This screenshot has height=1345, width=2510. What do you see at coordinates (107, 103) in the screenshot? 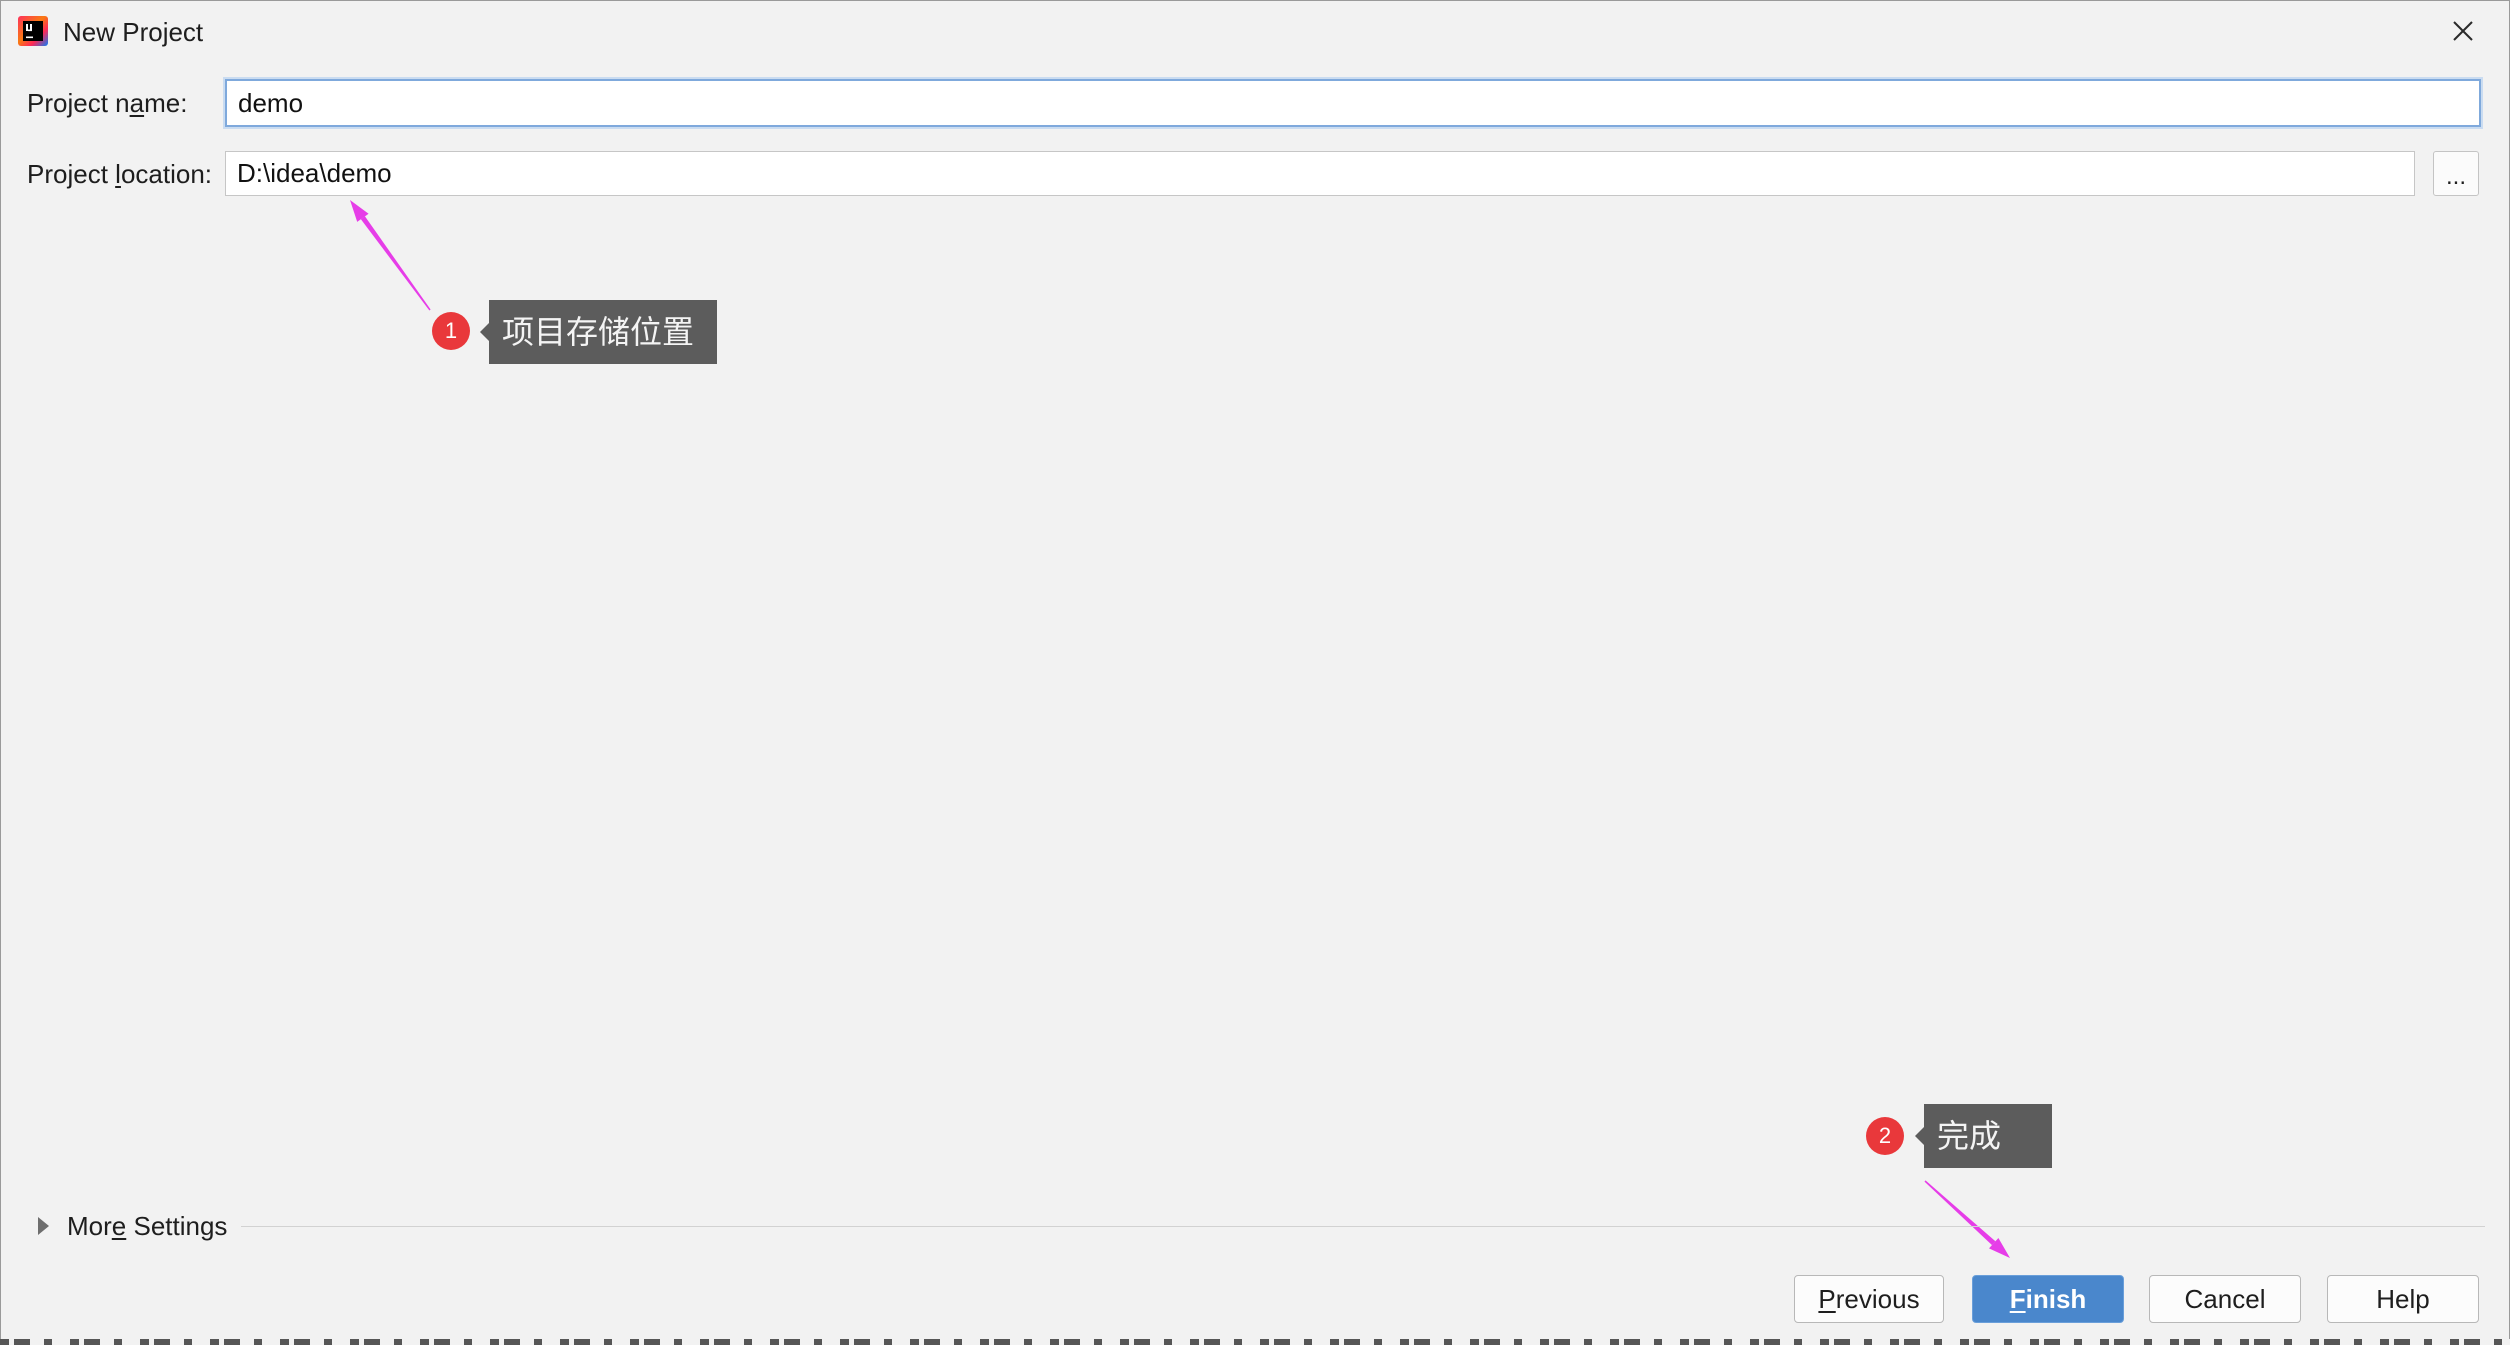
I see `project-name-label: Project name:` at bounding box center [107, 103].